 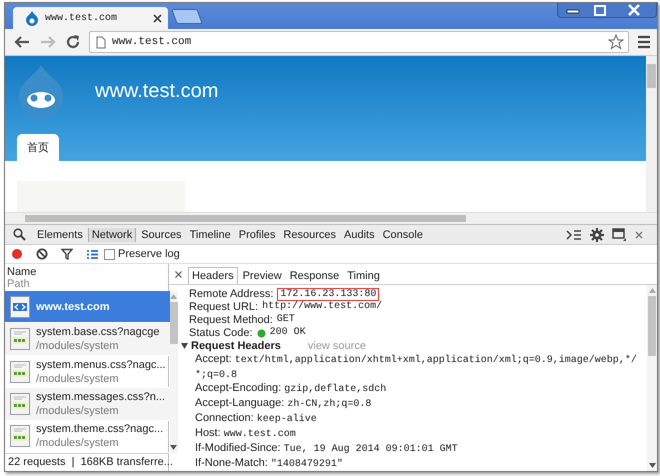 I want to click on request-header-line: Accept-Encoding: gzip,deflate,sdch, so click(x=291, y=390).